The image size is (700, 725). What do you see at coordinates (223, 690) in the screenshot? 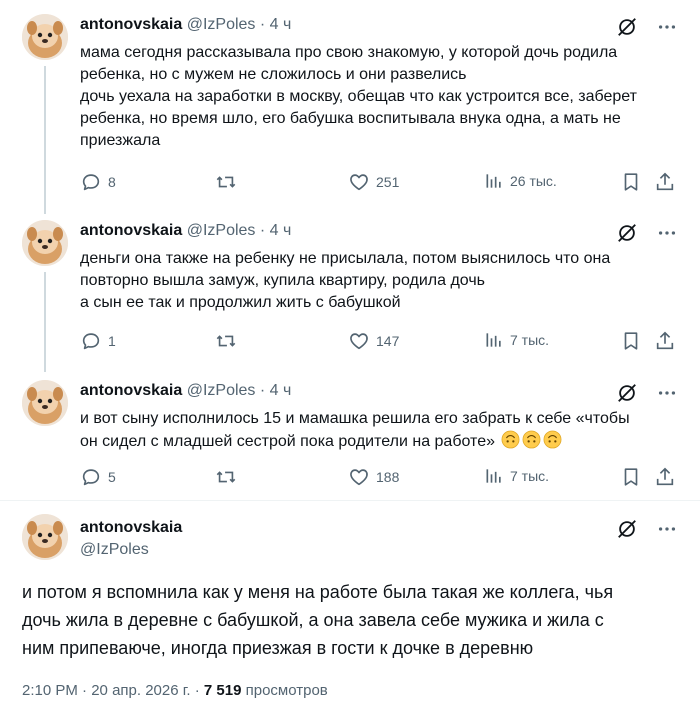
I see `views-count: 7 519` at bounding box center [223, 690].